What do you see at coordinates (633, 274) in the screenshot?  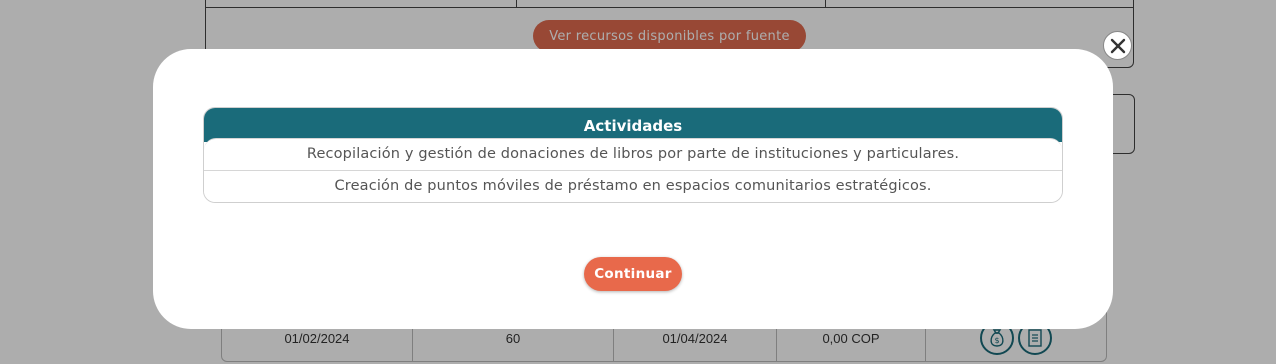 I see `continue-button: Continuar` at bounding box center [633, 274].